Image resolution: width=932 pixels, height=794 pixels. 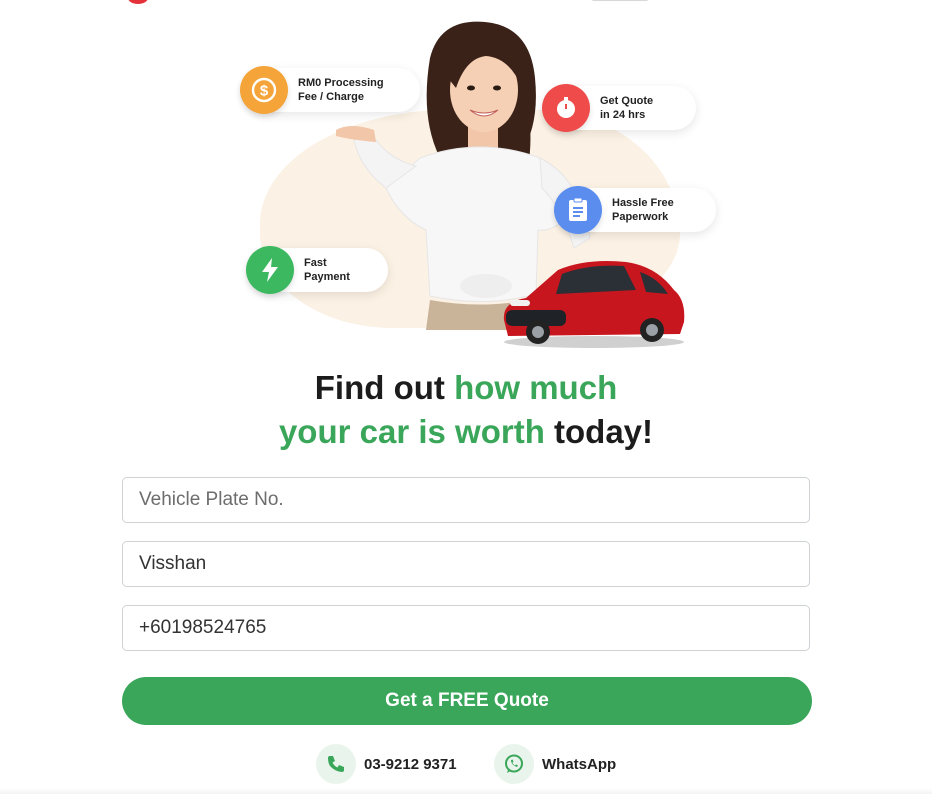 I want to click on badge-quote-time-label: Get Quote in 24 hrs, so click(x=627, y=108).